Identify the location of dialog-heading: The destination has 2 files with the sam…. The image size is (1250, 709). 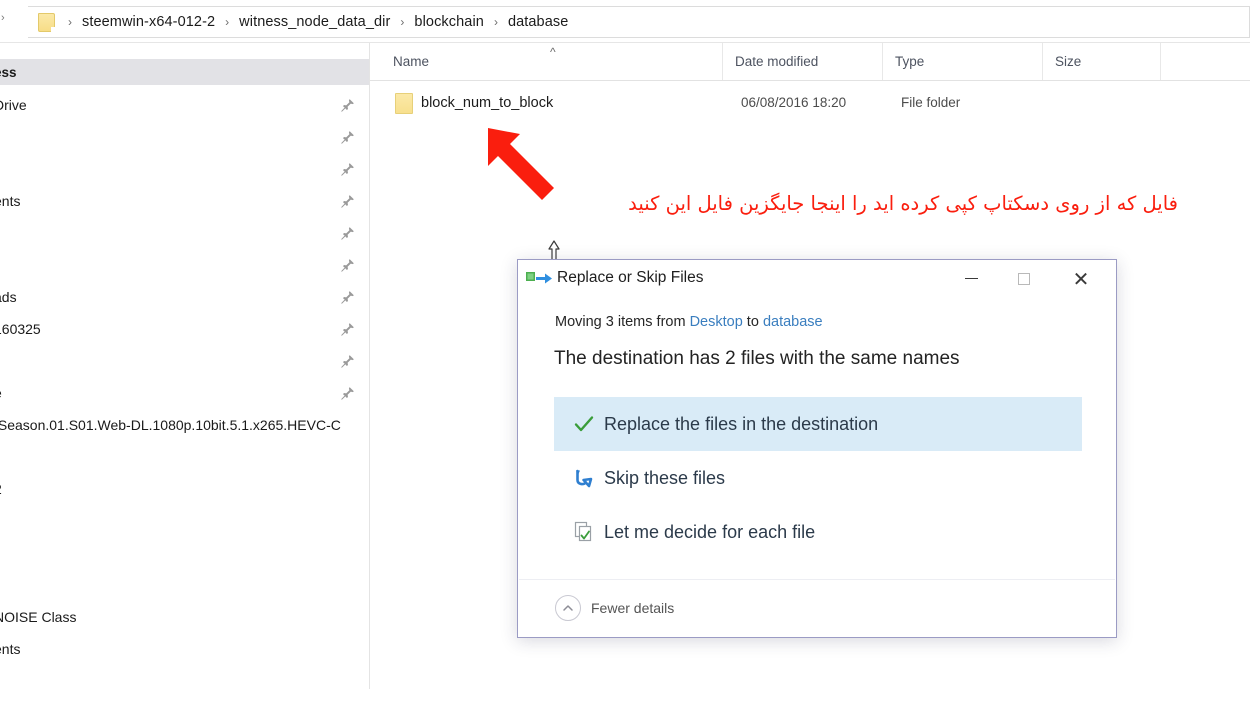
(757, 358).